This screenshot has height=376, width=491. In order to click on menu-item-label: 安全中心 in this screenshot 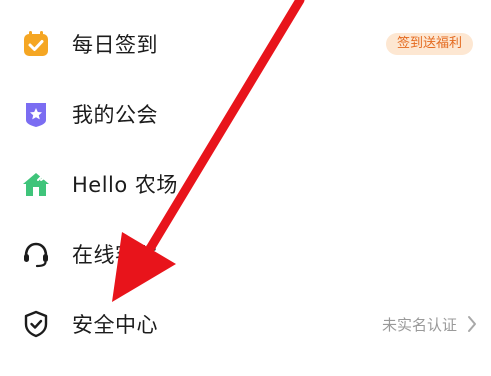, I will do `click(115, 325)`.